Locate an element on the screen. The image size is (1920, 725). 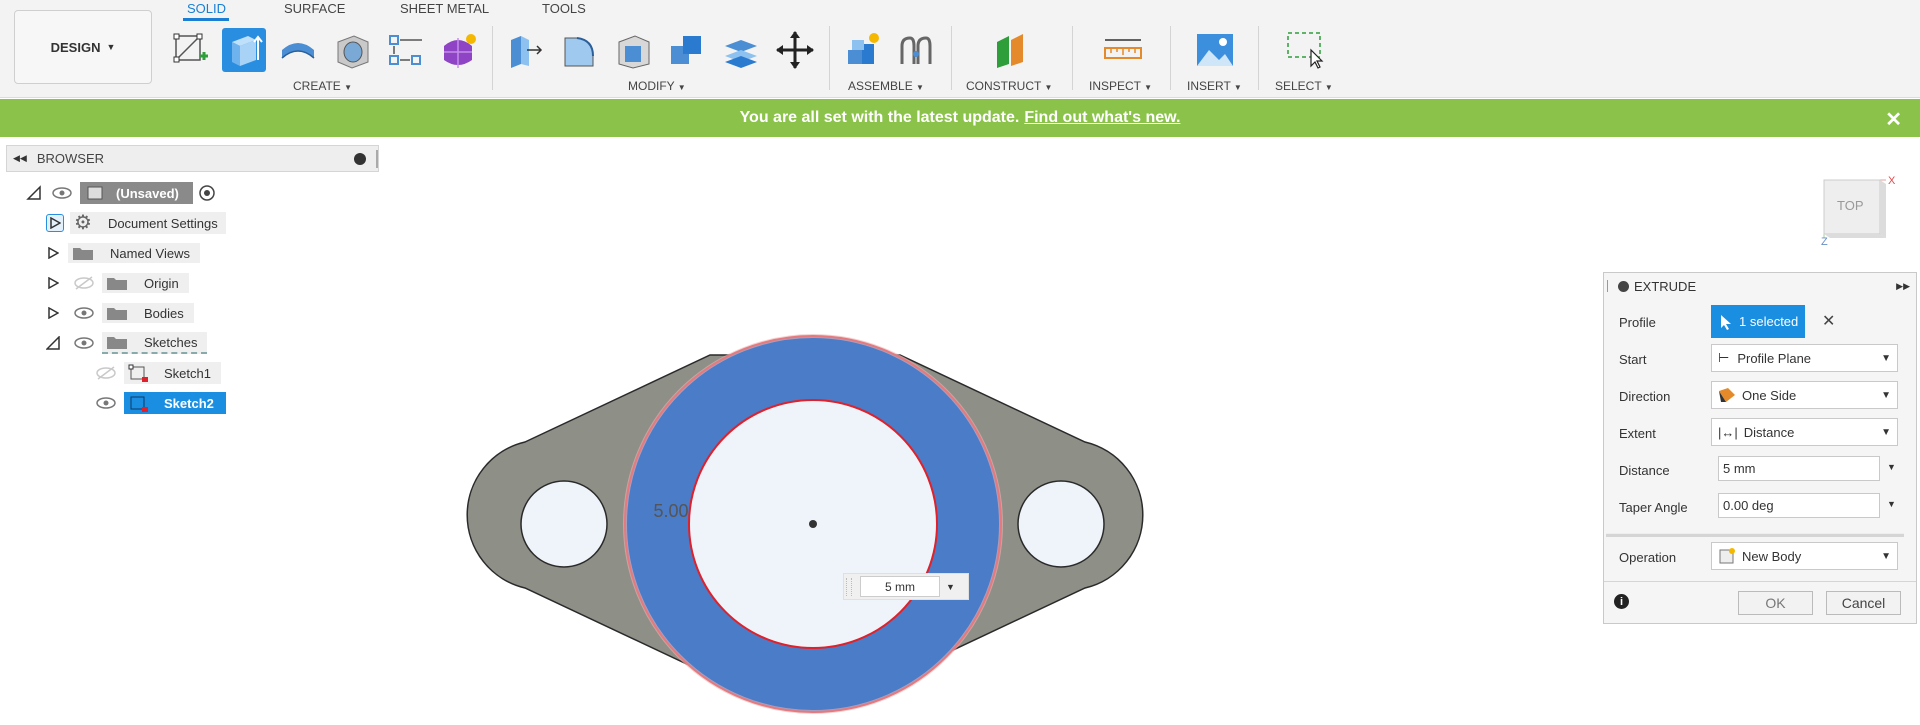
joint-icon is located at coordinates (916, 50).